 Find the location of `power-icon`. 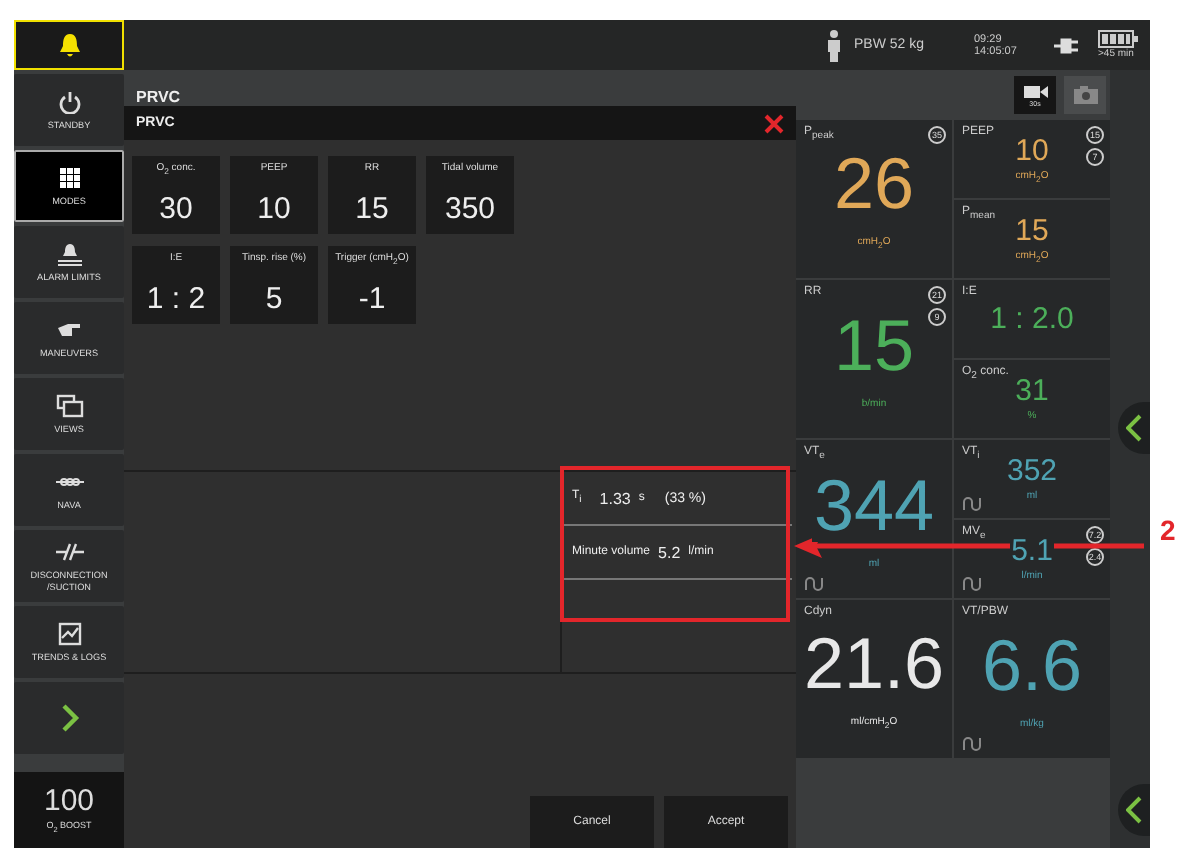

power-icon is located at coordinates (69, 101).